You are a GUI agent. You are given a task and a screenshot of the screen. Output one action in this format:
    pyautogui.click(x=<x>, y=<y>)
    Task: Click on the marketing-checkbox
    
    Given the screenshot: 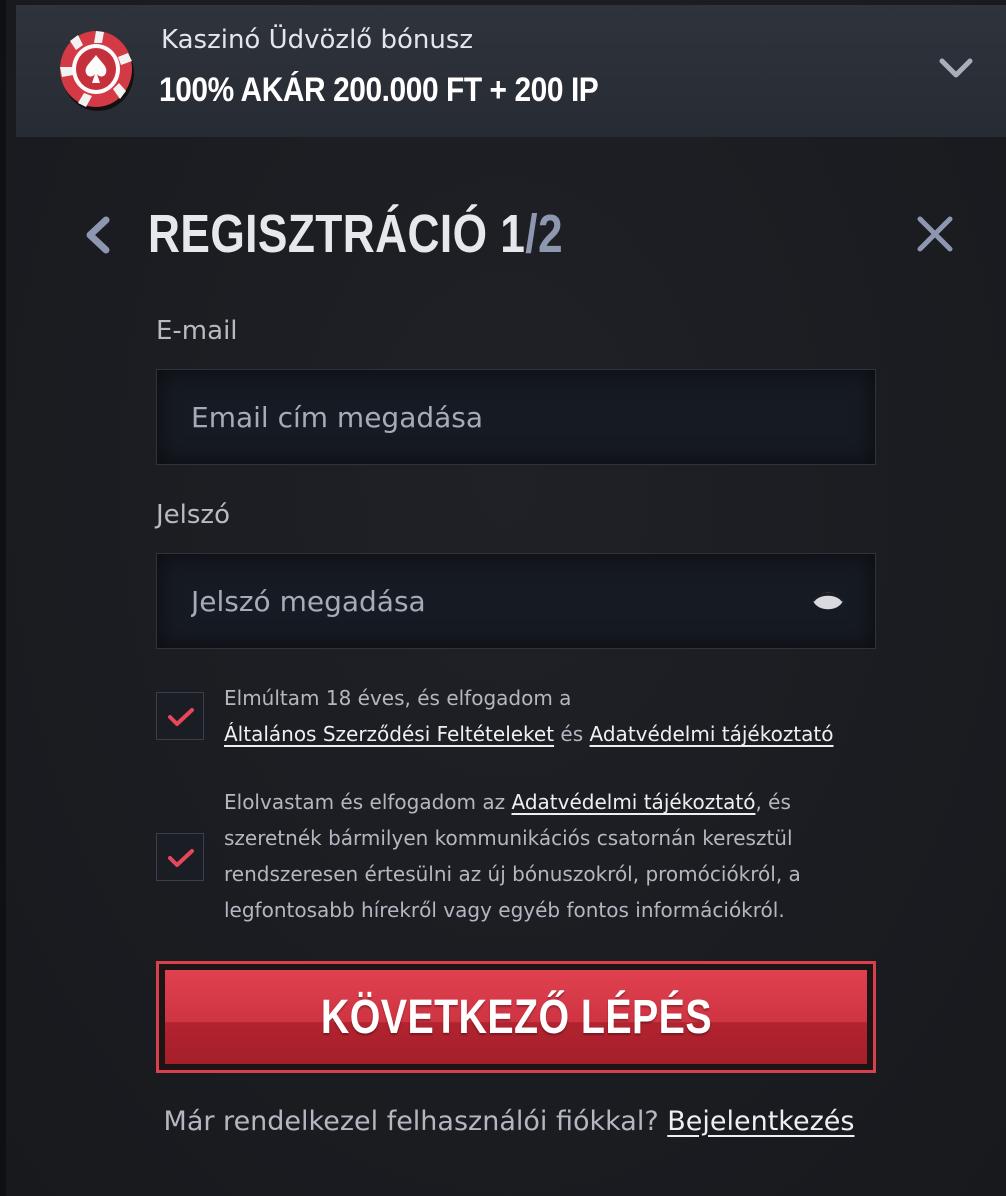 What is the action you would take?
    pyautogui.click(x=180, y=857)
    